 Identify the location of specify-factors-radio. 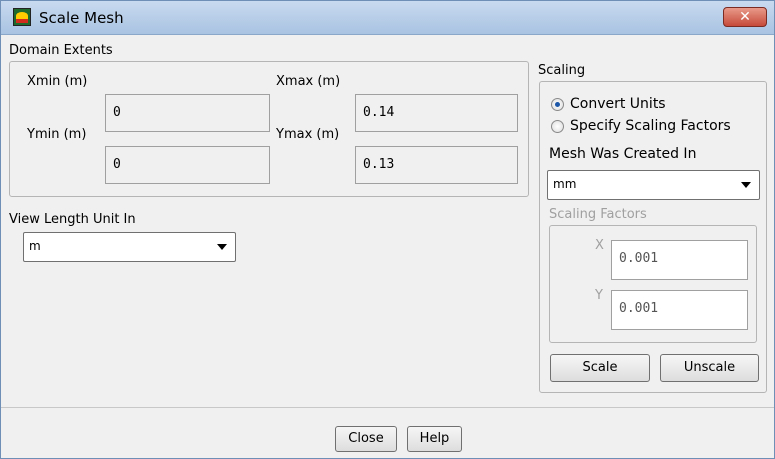
(557, 126).